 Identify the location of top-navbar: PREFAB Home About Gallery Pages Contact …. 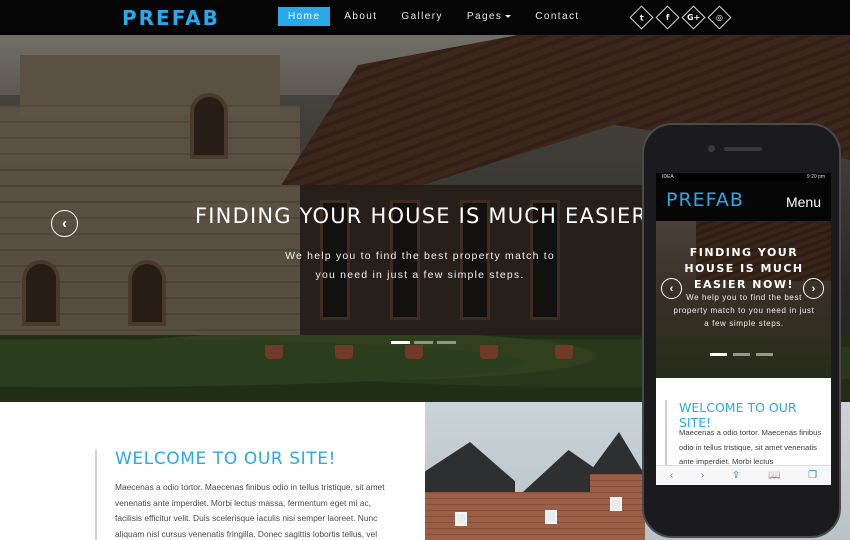
(425, 17).